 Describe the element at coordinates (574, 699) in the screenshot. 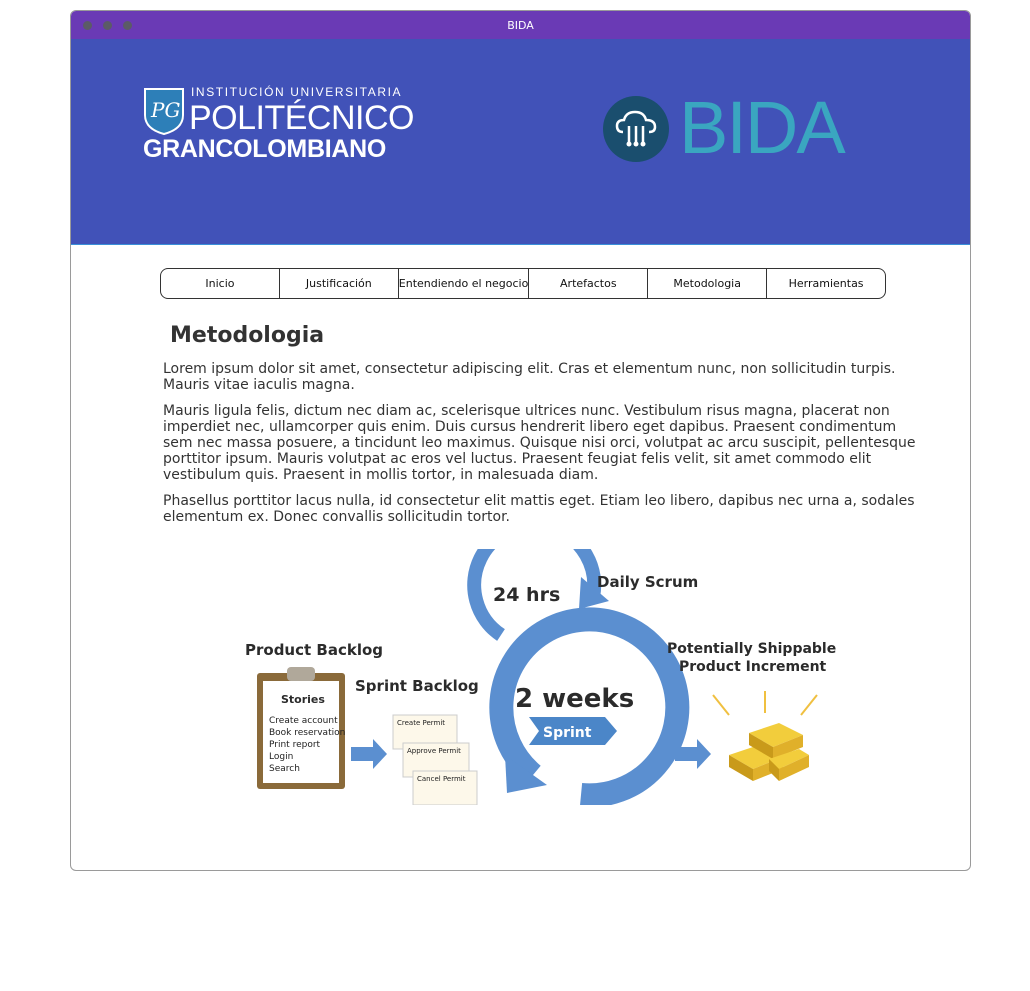

I see `sprint-length-label: 2 weeks` at that location.